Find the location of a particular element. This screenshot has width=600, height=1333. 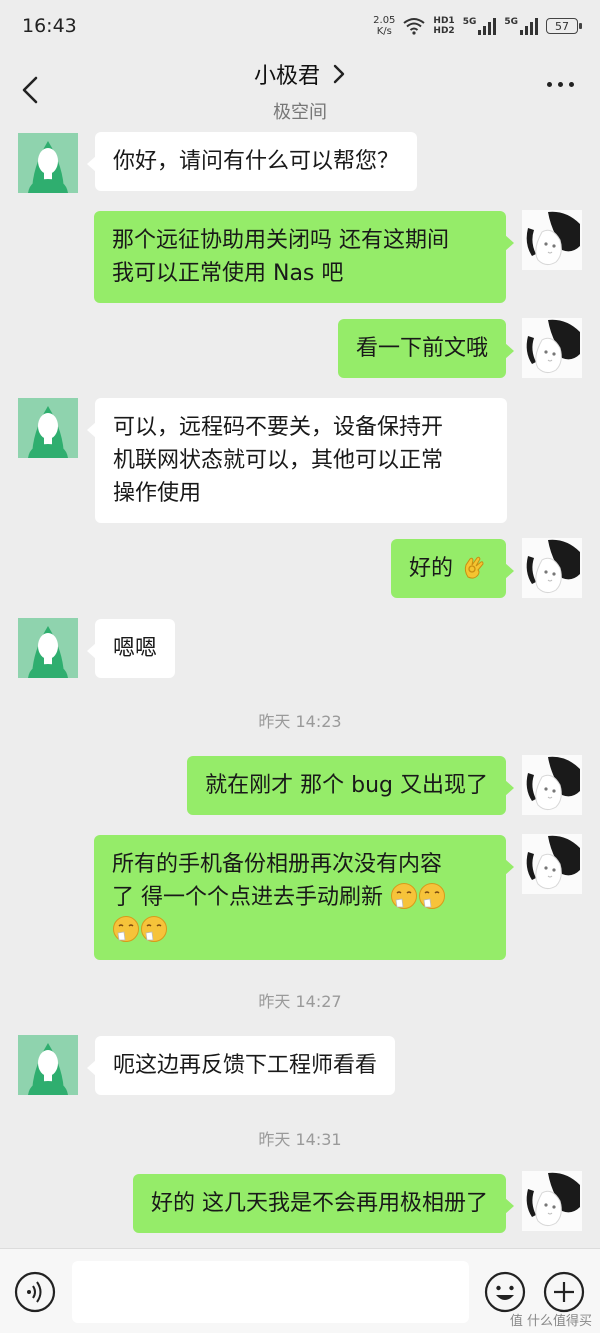

hd2-label: HD2 is located at coordinates (444, 31).